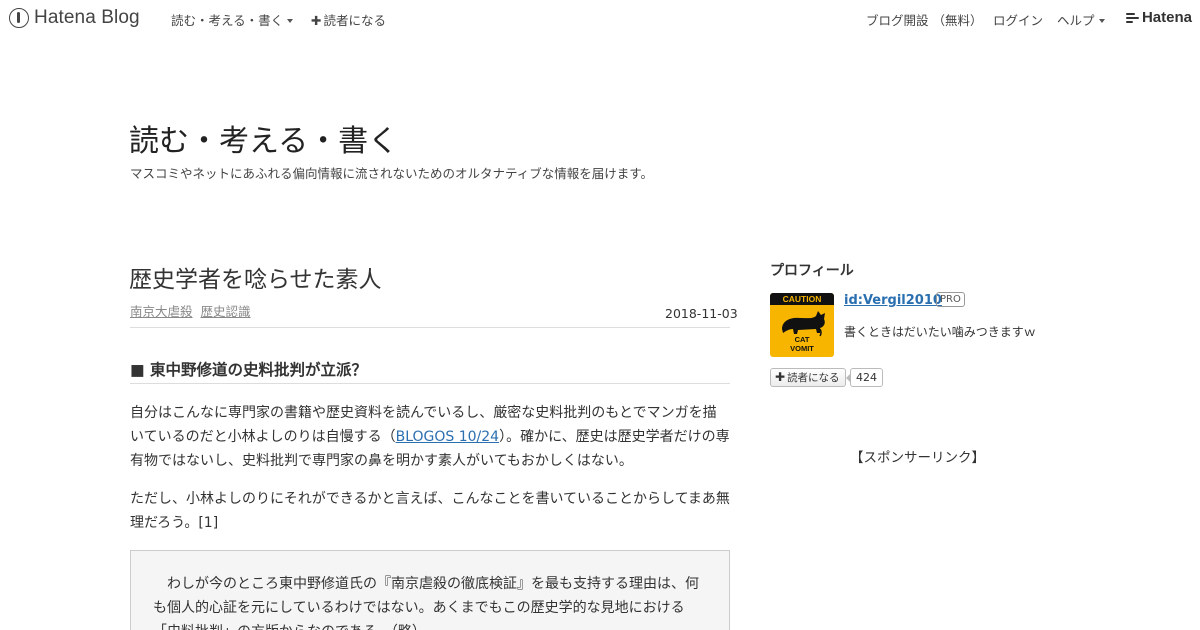 Image resolution: width=1200 pixels, height=630 pixels. Describe the element at coordinates (1132, 18) in the screenshot. I see `hatena-mark-icon` at that location.